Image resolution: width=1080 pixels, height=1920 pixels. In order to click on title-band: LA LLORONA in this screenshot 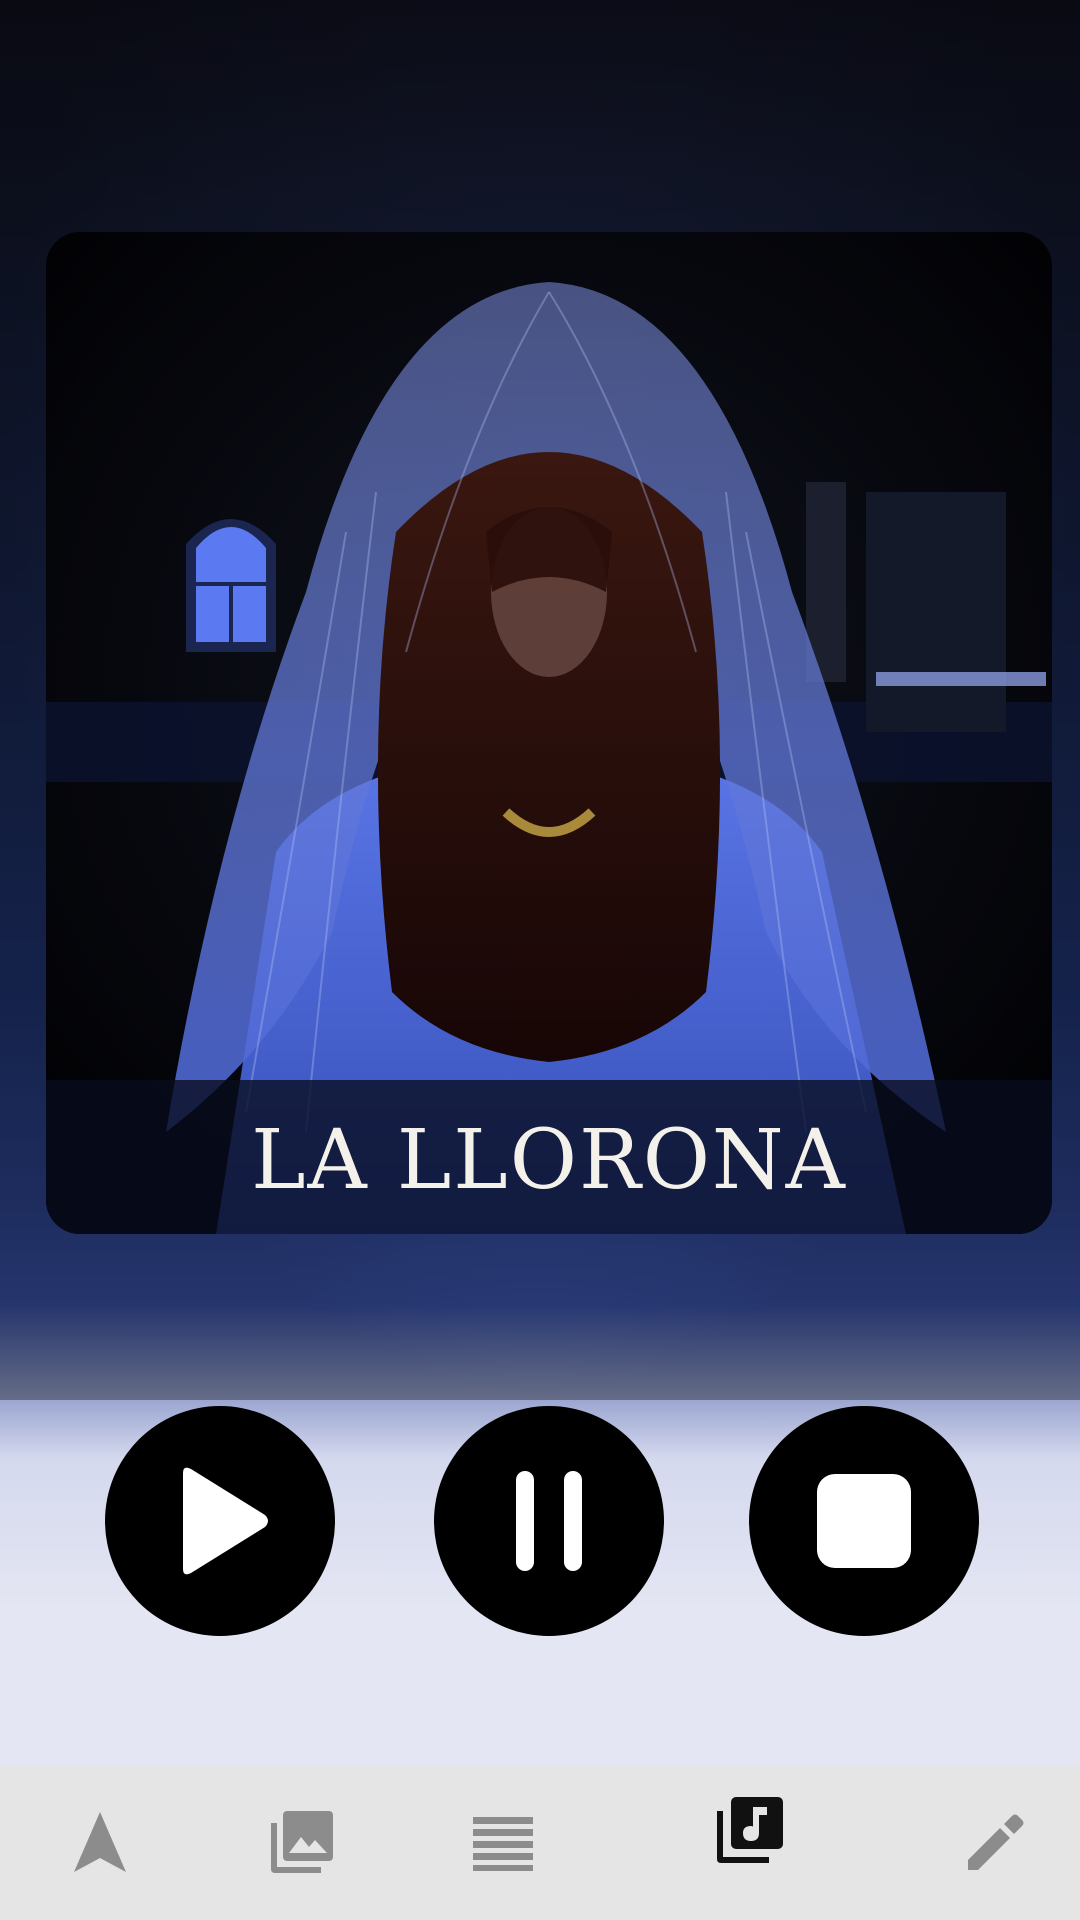, I will do `click(549, 1157)`.